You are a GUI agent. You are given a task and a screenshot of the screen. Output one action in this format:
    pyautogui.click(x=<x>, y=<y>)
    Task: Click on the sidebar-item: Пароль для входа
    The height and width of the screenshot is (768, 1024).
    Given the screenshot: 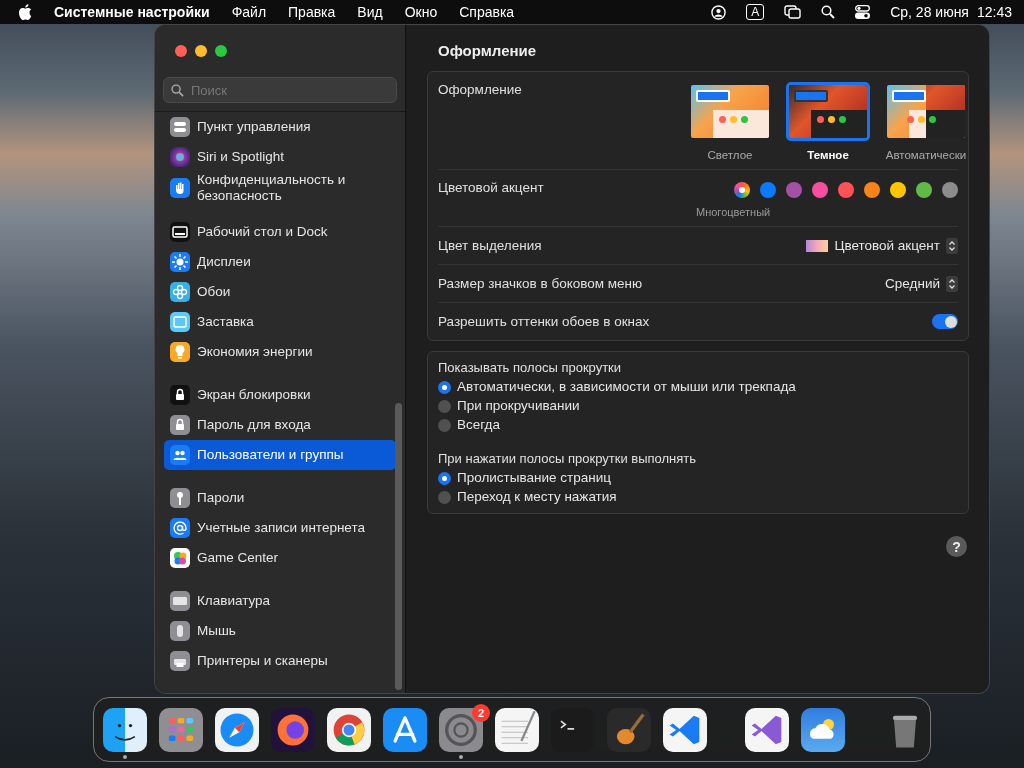 What is the action you would take?
    pyautogui.click(x=280, y=425)
    